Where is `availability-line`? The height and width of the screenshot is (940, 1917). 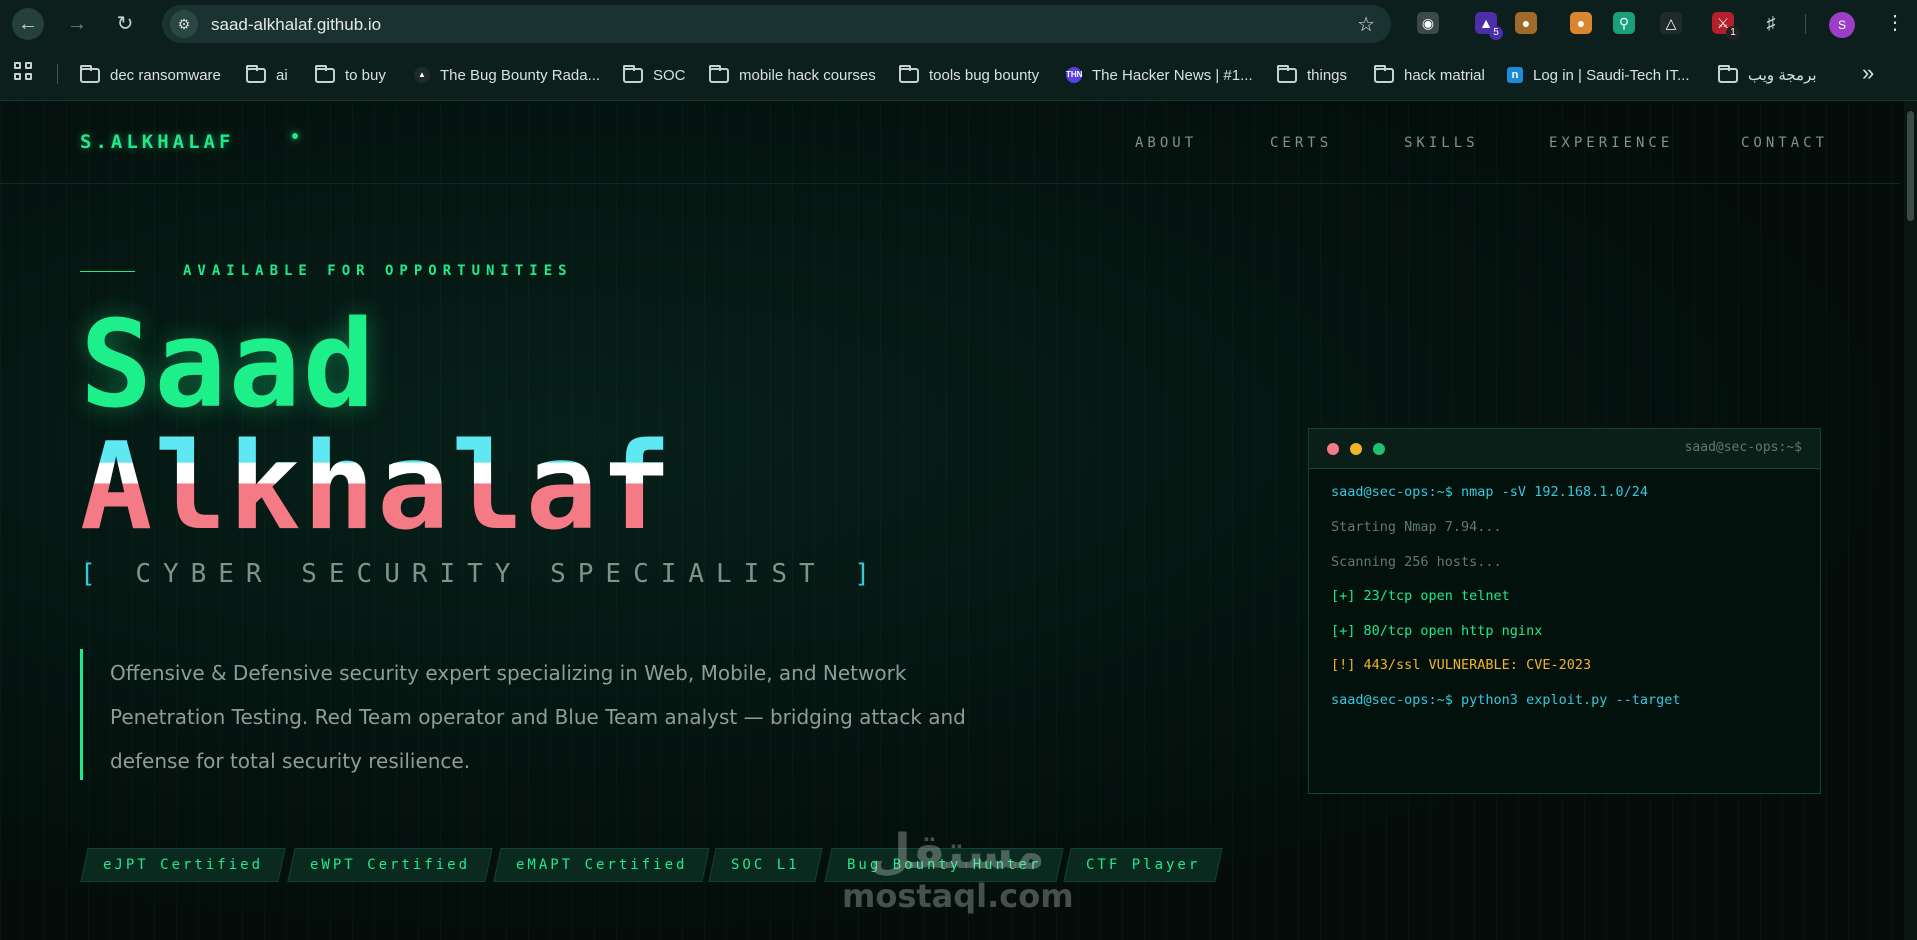
availability-line is located at coordinates (107, 271).